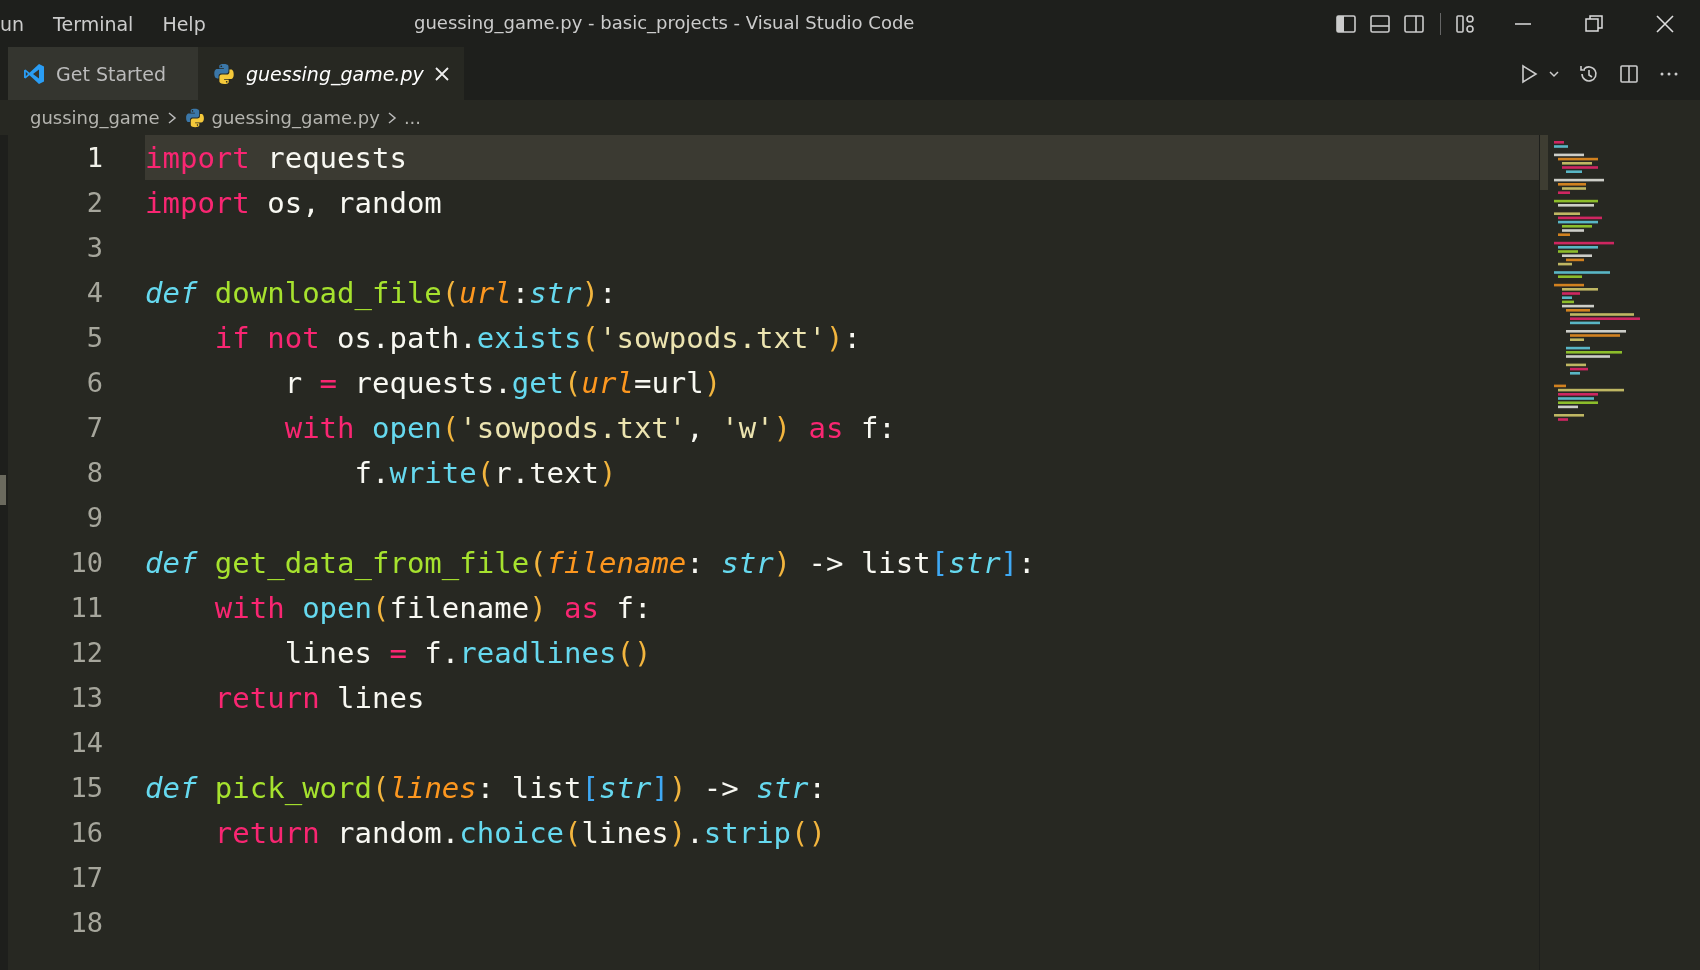 The image size is (1700, 970). Describe the element at coordinates (94, 382) in the screenshot. I see `line-number: 6` at that location.